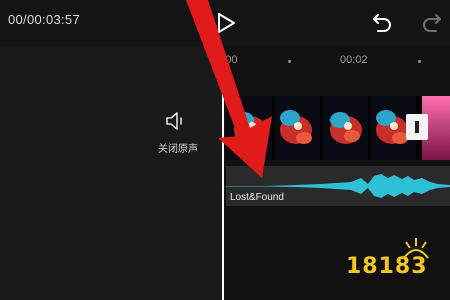 The width and height of the screenshot is (450, 300). Describe the element at coordinates (338, 186) in the screenshot. I see `audio-track: Lost&Found` at that location.